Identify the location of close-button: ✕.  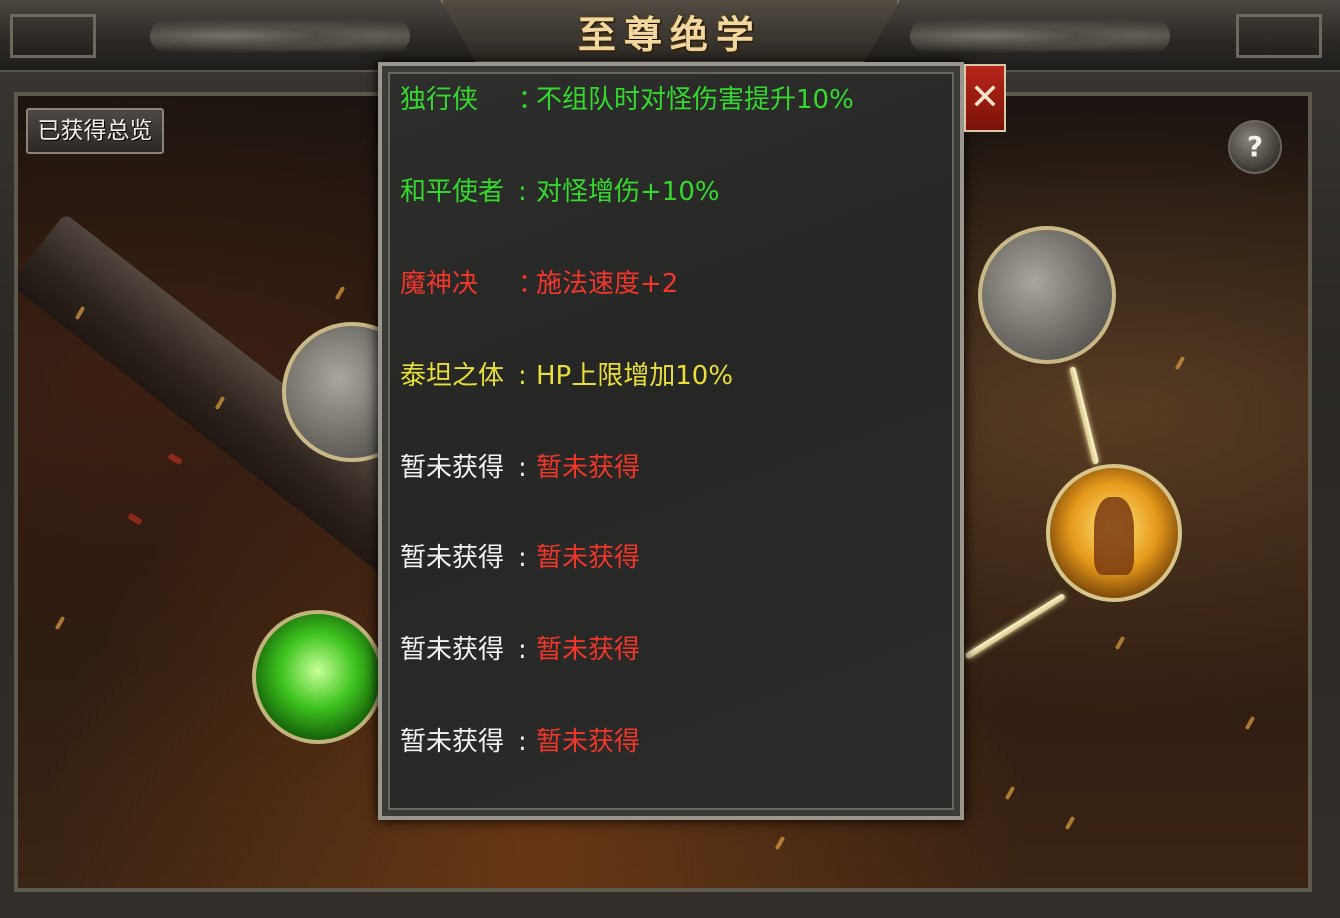
(985, 98).